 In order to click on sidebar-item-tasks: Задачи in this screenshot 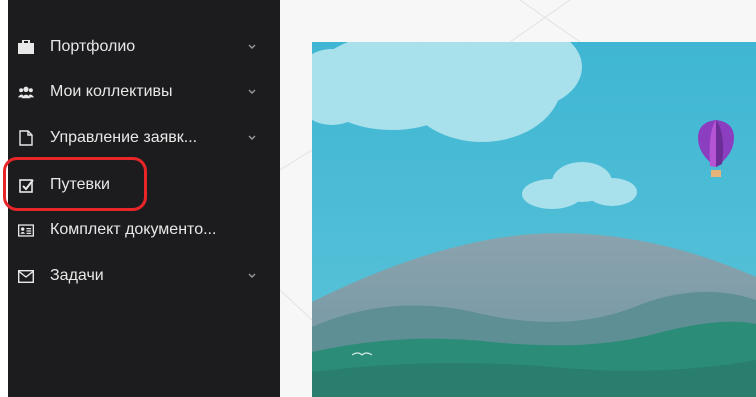, I will do `click(144, 276)`.